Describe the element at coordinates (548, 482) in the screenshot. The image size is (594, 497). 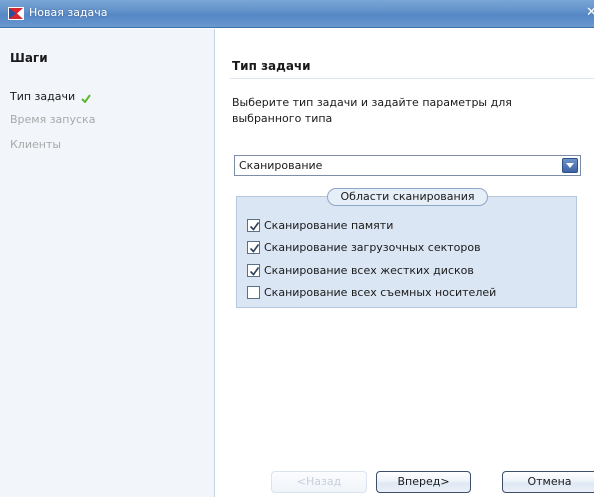
I see `cancel-button: Отмена` at that location.